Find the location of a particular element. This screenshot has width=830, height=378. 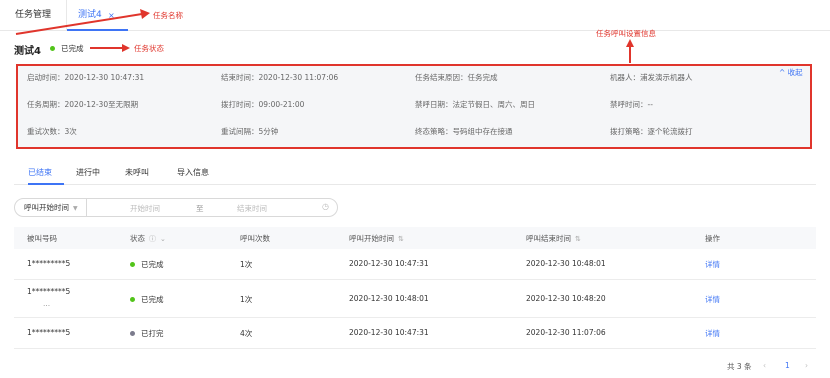

chevron-down-icon: ▼ is located at coordinates (75, 208).